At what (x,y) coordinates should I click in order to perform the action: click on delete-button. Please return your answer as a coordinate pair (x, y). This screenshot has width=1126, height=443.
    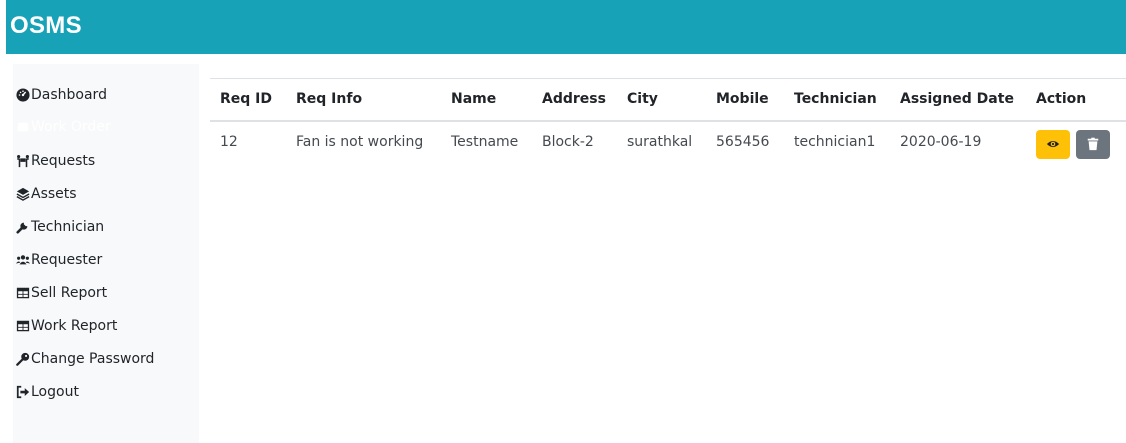
    Looking at the image, I should click on (1093, 144).